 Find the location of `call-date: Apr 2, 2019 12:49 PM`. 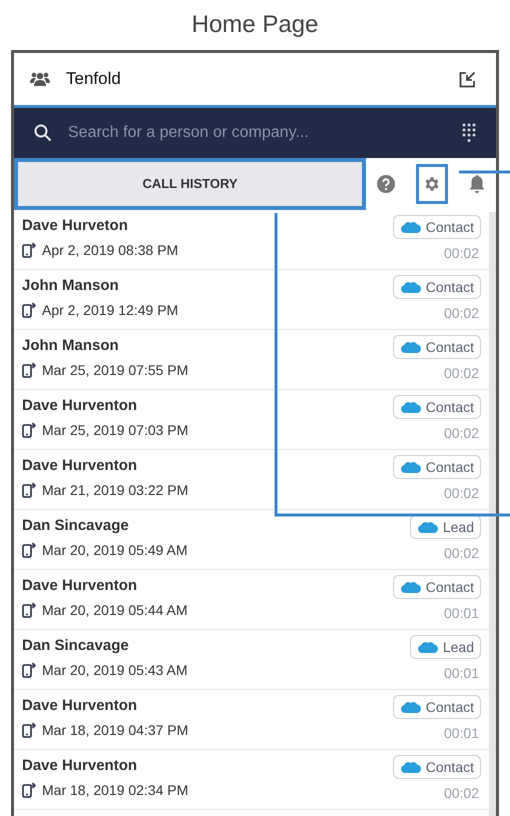

call-date: Apr 2, 2019 12:49 PM is located at coordinates (110, 310).